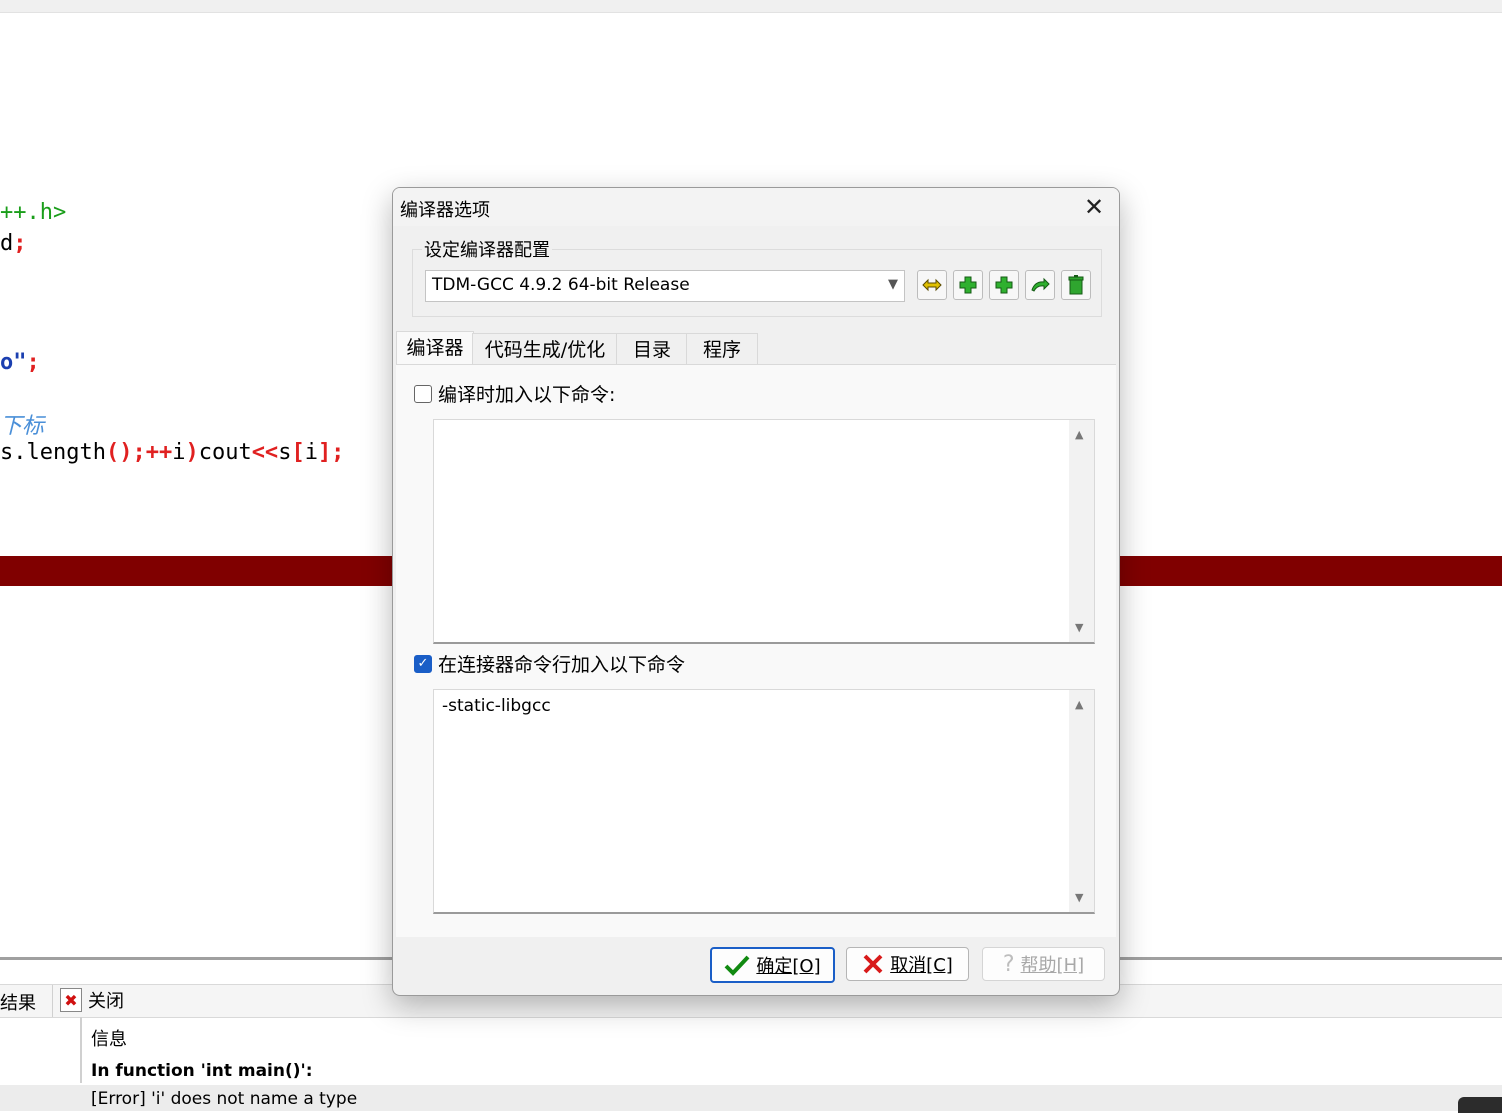 This screenshot has width=1502, height=1113. What do you see at coordinates (1052, 965) in the screenshot?
I see `help-label: 帮助[H]` at bounding box center [1052, 965].